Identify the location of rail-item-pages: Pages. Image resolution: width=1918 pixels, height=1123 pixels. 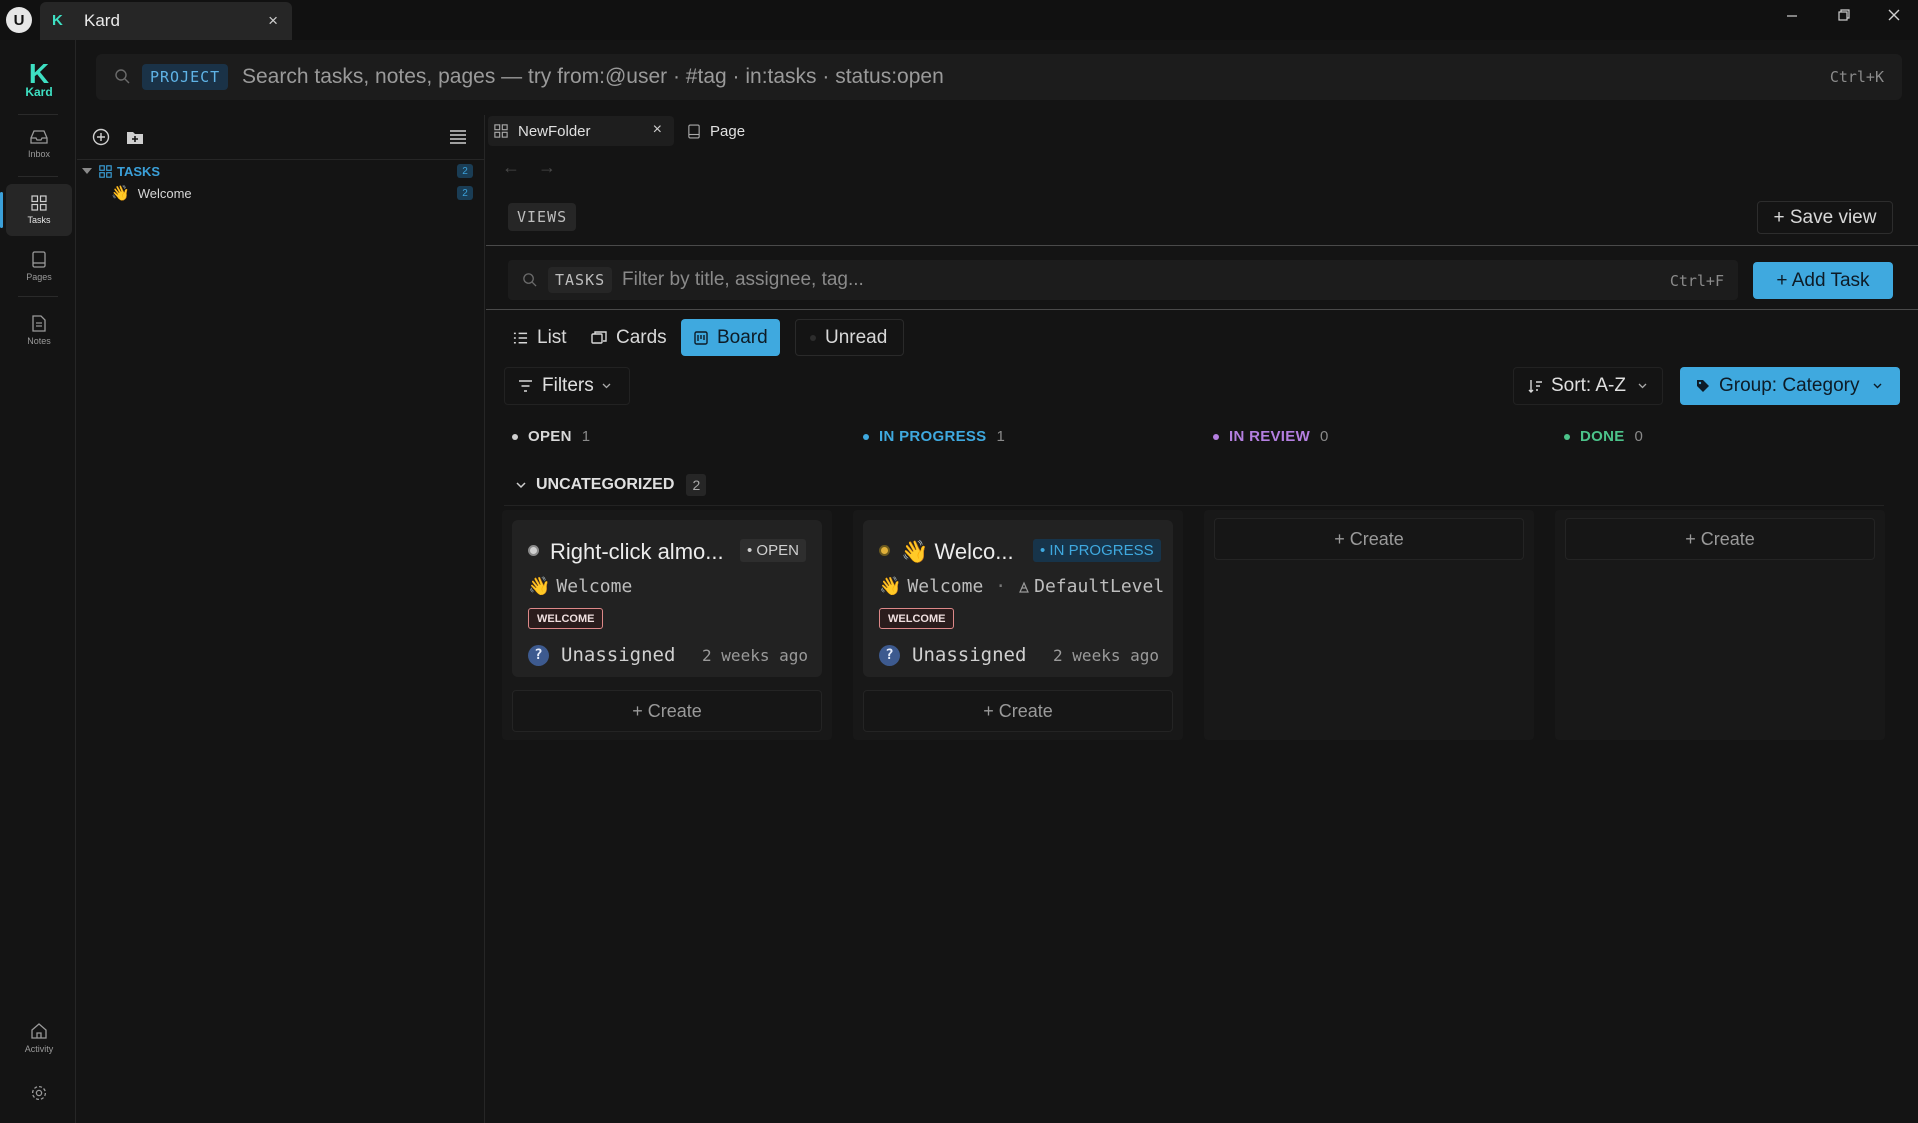
(39, 266).